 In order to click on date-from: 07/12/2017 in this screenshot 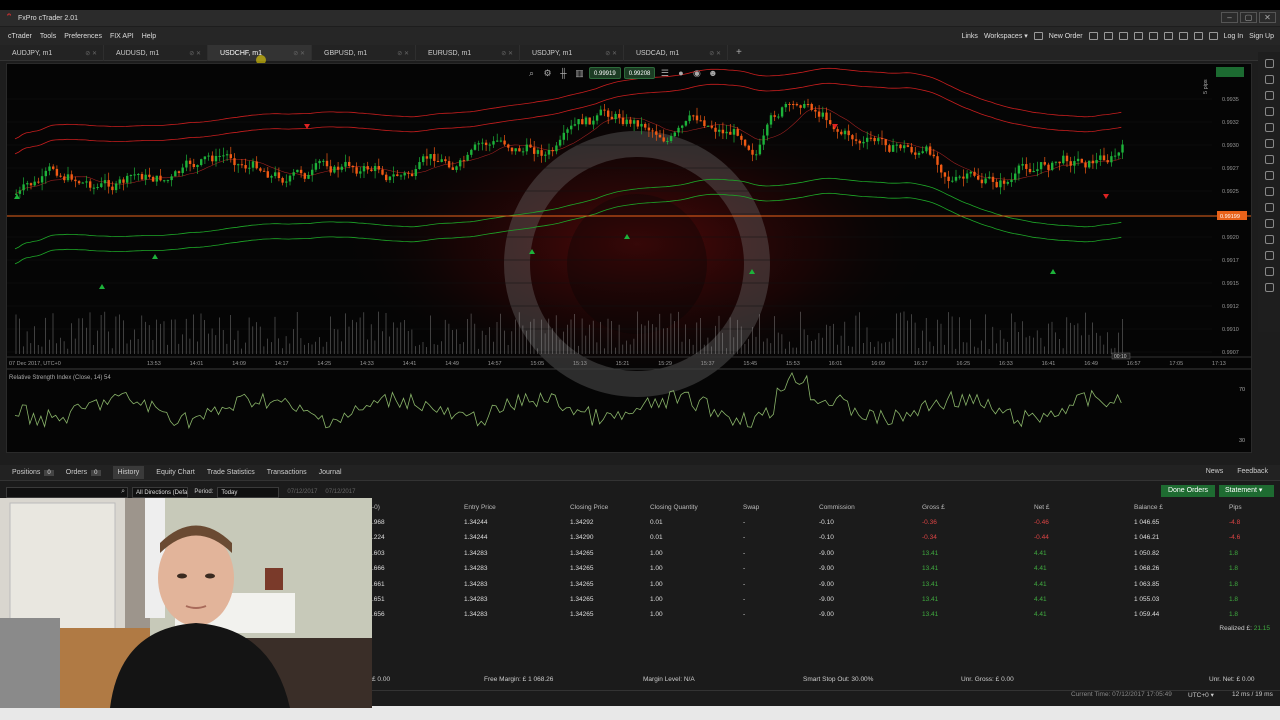, I will do `click(302, 492)`.